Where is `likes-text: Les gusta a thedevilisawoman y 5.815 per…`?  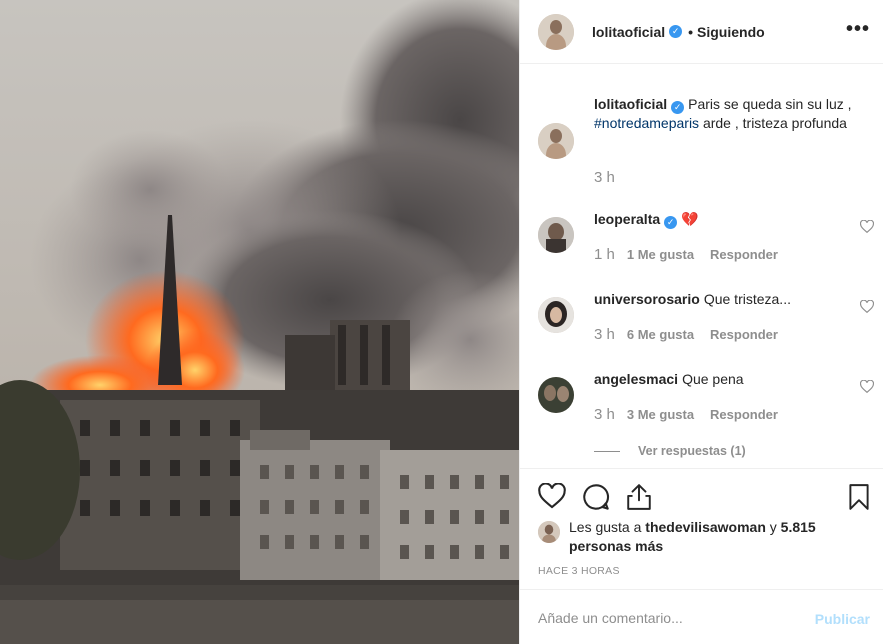
likes-text: Les gusta a thedevilisawoman y 5.815 per… is located at coordinates (709, 537).